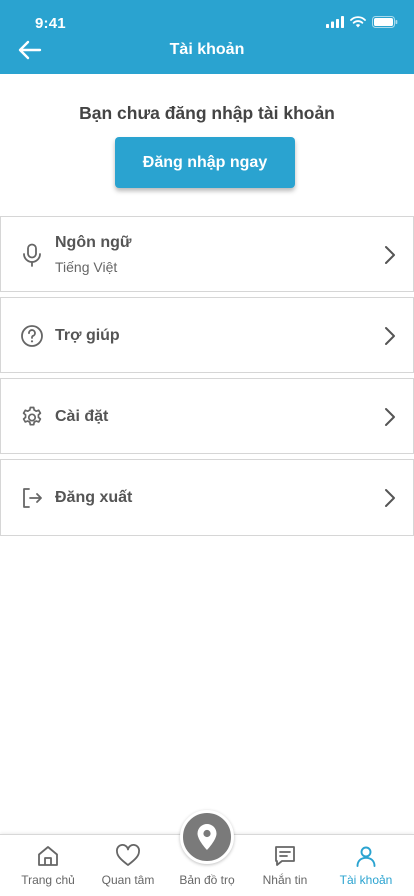 This screenshot has width=414, height=896. I want to click on status-bar: 9:41, so click(207, 22).